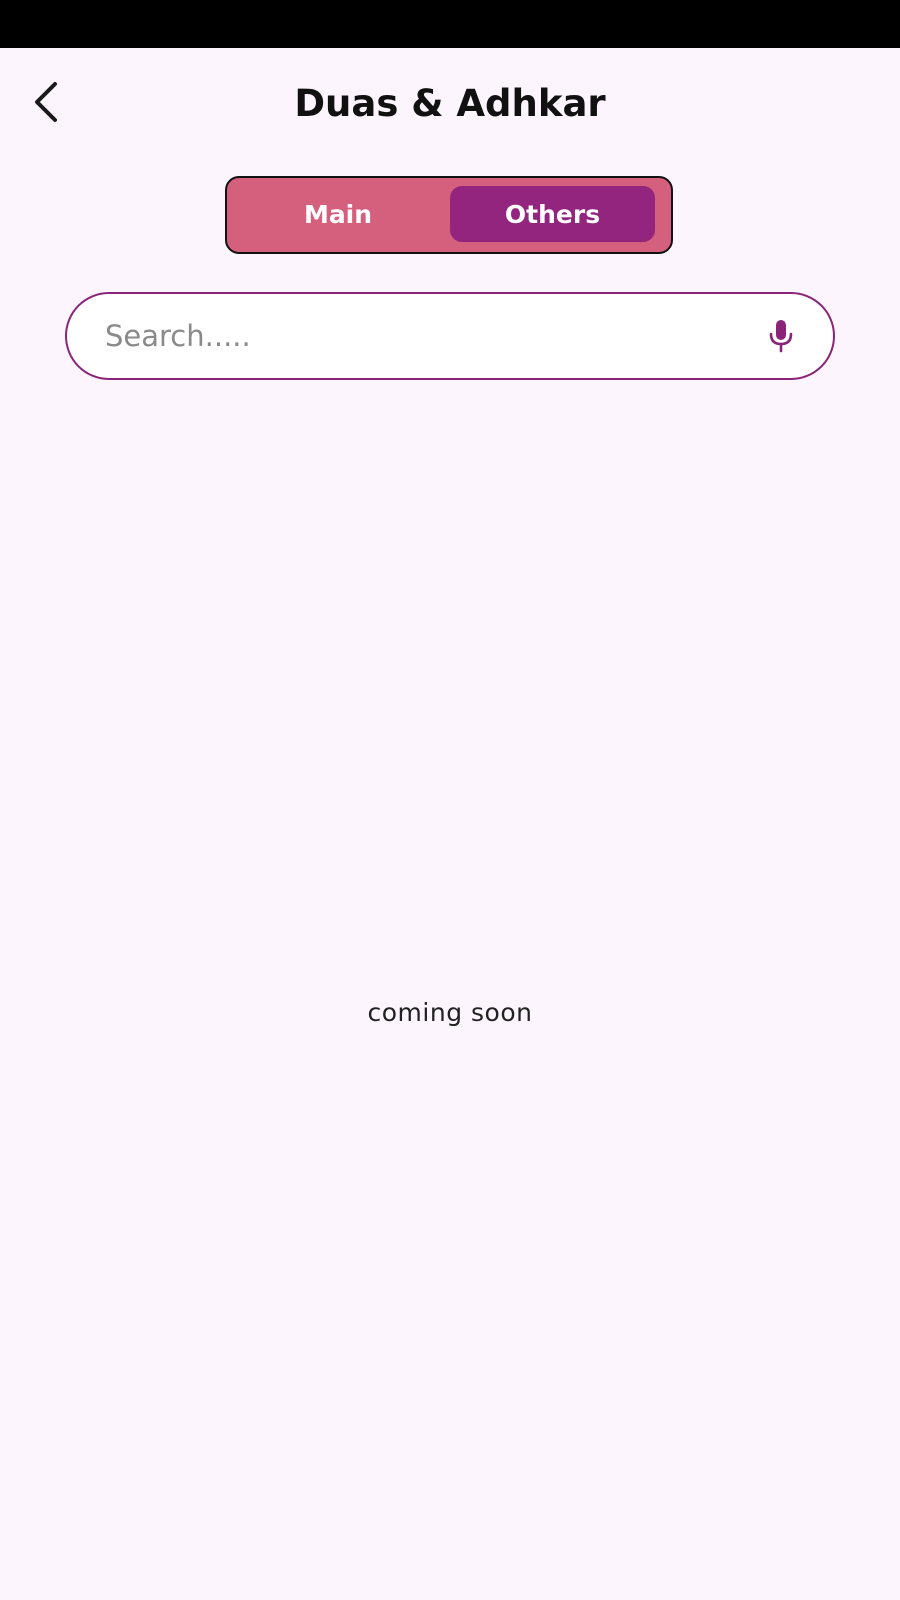 Image resolution: width=900 pixels, height=1600 pixels. I want to click on search-input, so click(415, 336).